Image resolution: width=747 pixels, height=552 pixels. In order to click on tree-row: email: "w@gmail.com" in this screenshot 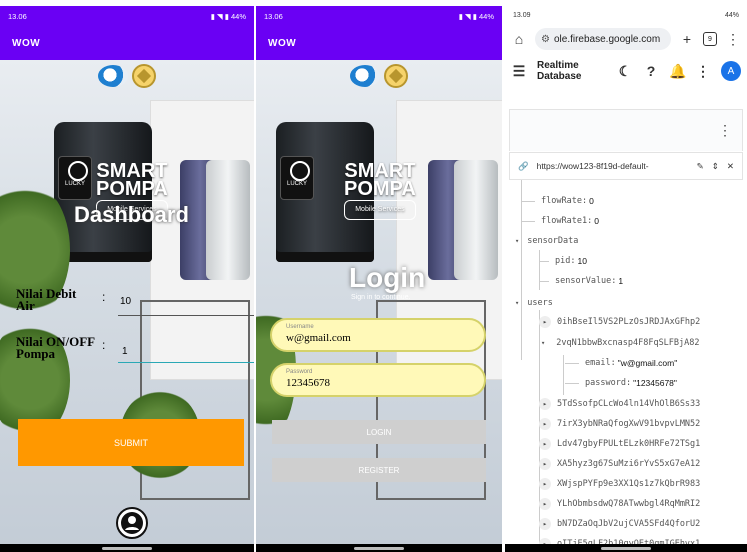, I will do `click(621, 363)`.